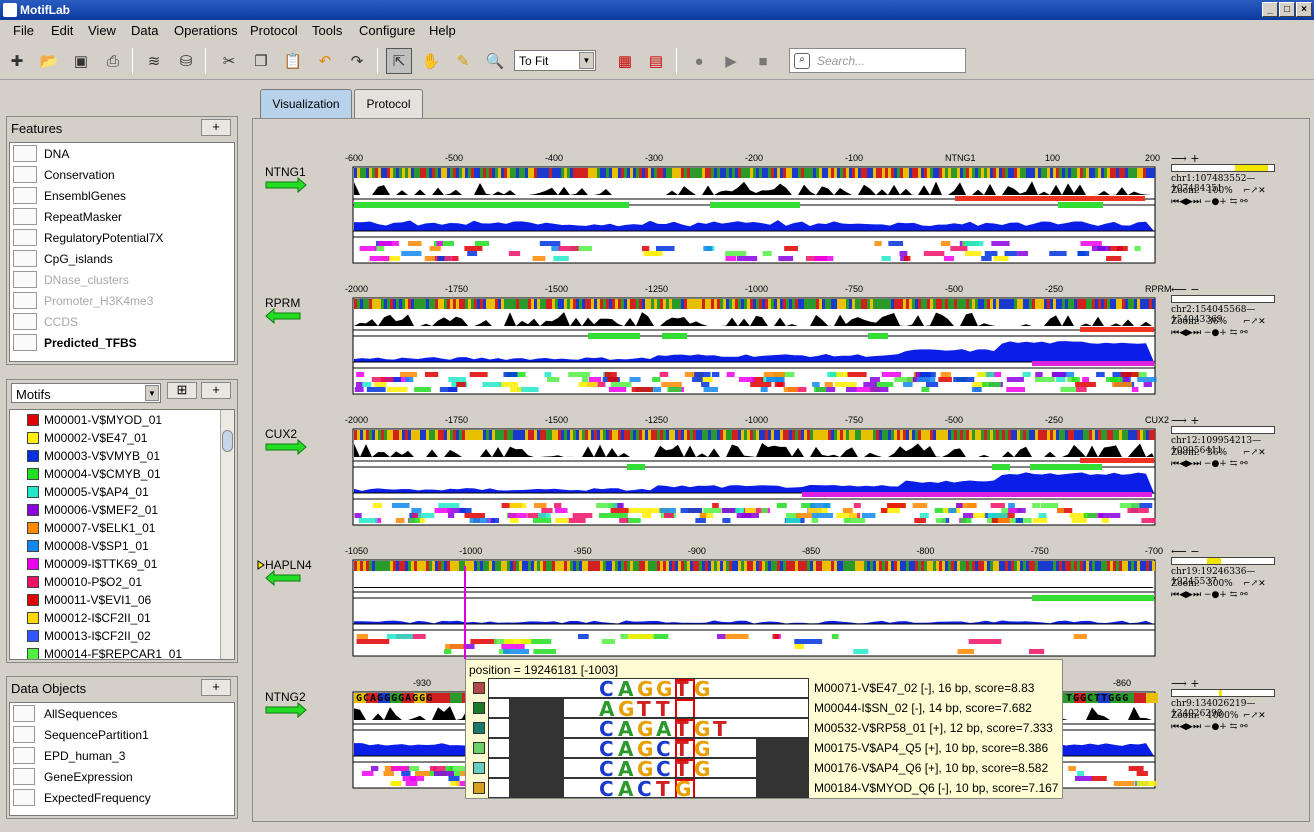  Describe the element at coordinates (1213, 561) in the screenshot. I see `viewport-indicator` at that location.